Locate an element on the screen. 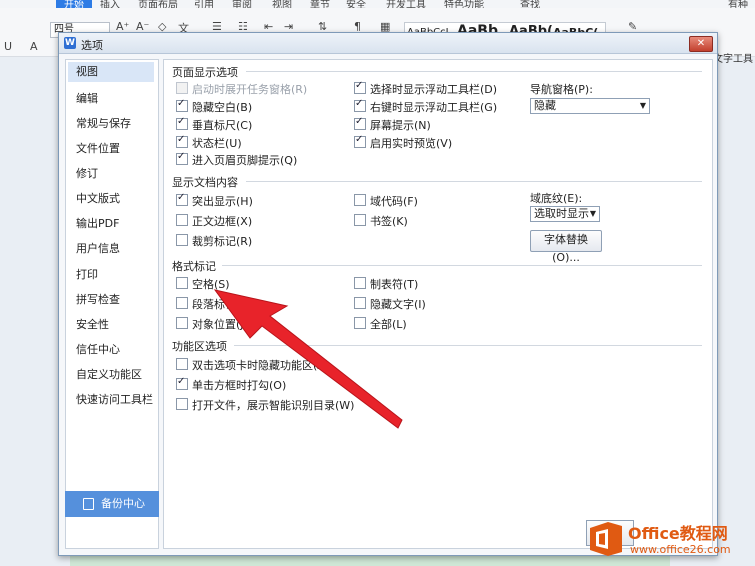 The height and width of the screenshot is (566, 755). label-smart-toc: 打开文件，展示智能识别目录(W) is located at coordinates (273, 405).